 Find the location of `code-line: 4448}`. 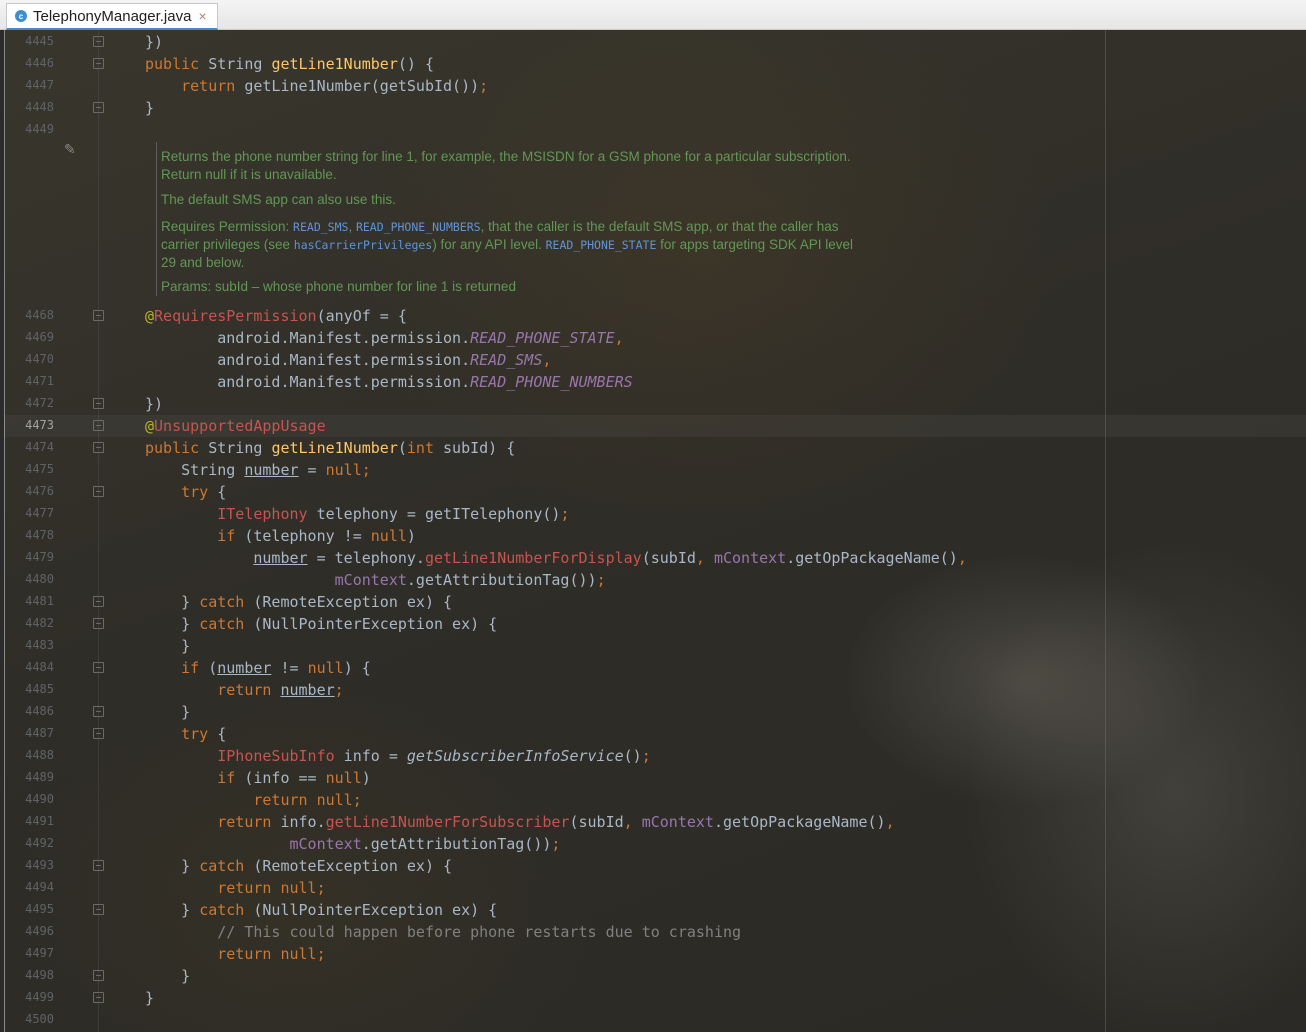

code-line: 4448} is located at coordinates (655, 108).